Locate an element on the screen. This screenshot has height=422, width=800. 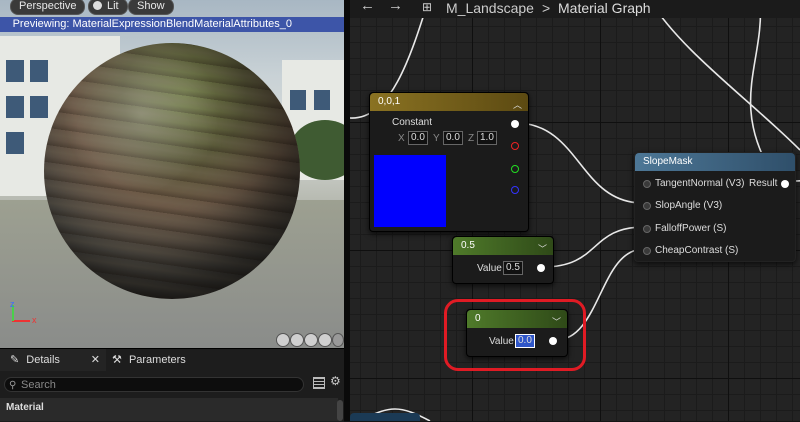
preview-cube-icon is located at coordinates (325, 340).